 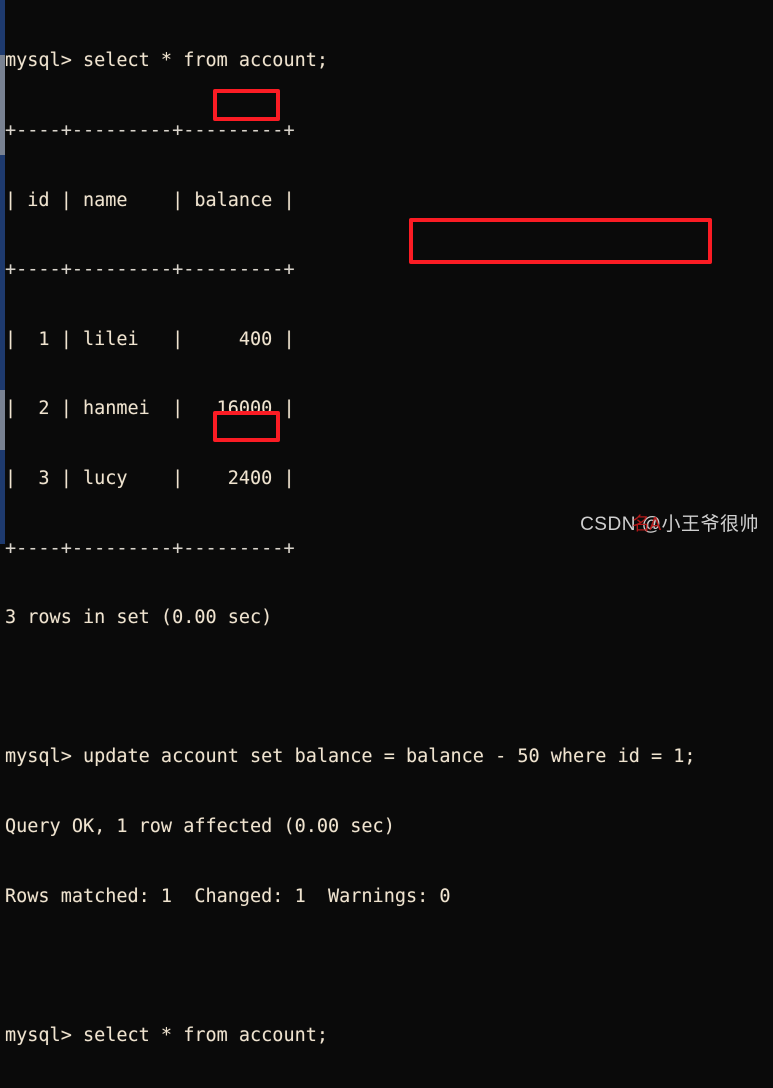 What do you see at coordinates (167, 1035) in the screenshot?
I see `terminal-line-14: mysql> select * from account;` at bounding box center [167, 1035].